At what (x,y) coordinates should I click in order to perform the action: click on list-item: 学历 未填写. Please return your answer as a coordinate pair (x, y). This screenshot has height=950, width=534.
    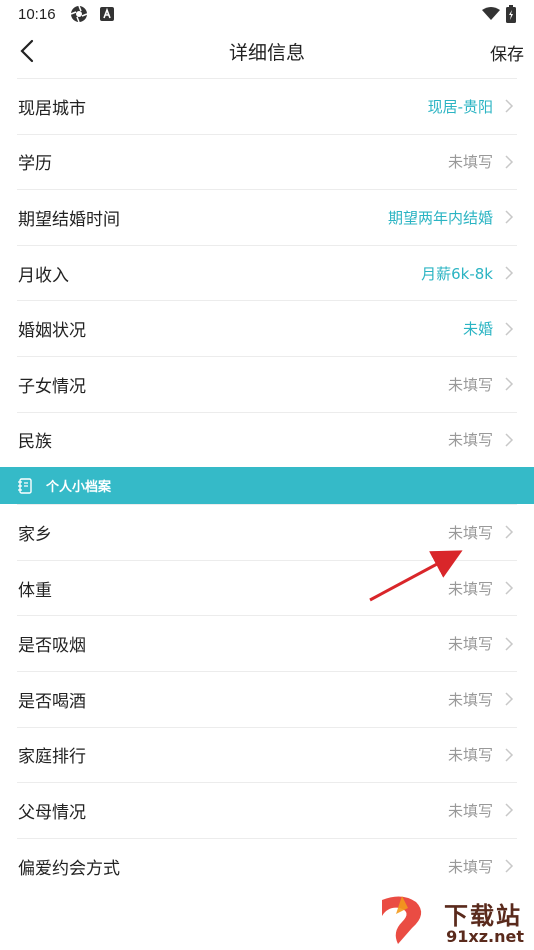
    Looking at the image, I should click on (267, 161).